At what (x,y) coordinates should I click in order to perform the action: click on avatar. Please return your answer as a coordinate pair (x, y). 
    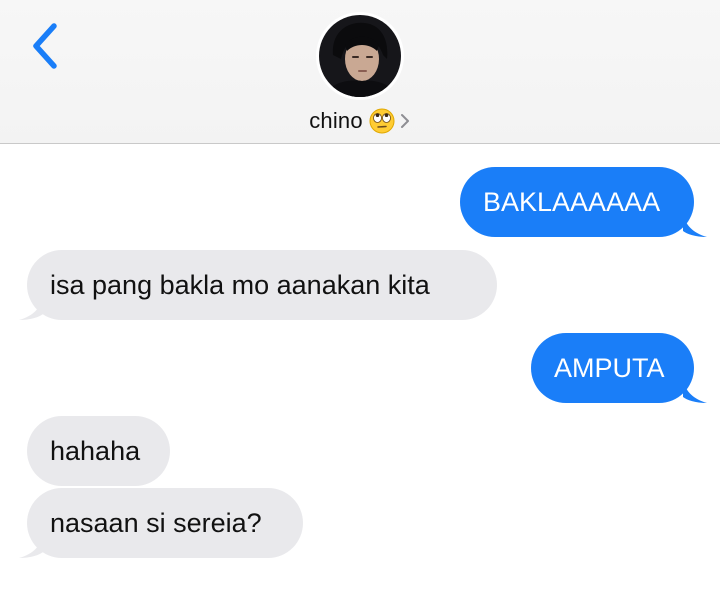
    Looking at the image, I should click on (360, 56).